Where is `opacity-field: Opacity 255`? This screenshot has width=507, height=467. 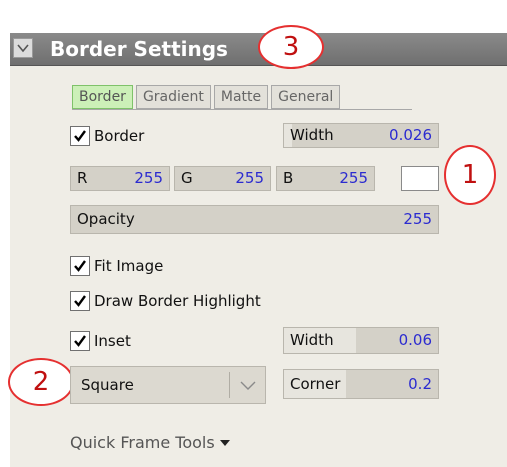
opacity-field: Opacity 255 is located at coordinates (254, 219).